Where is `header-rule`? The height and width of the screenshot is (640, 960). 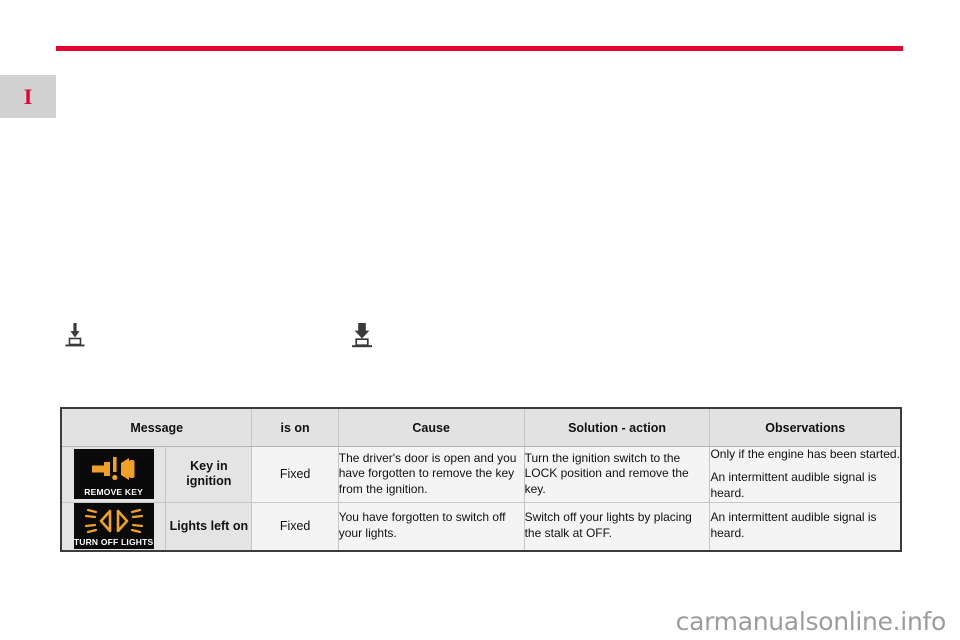 header-rule is located at coordinates (479, 48).